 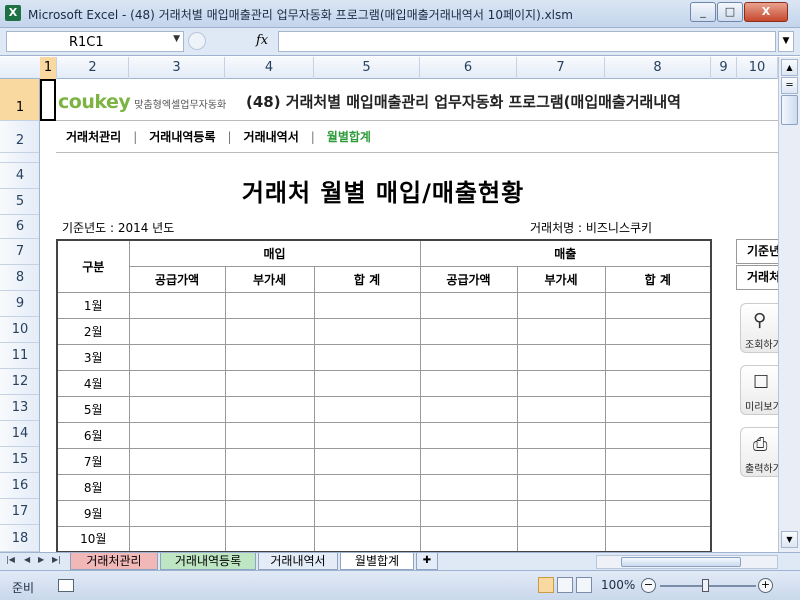 I want to click on search-button: ⚲ 조회하기, so click(x=759, y=328).